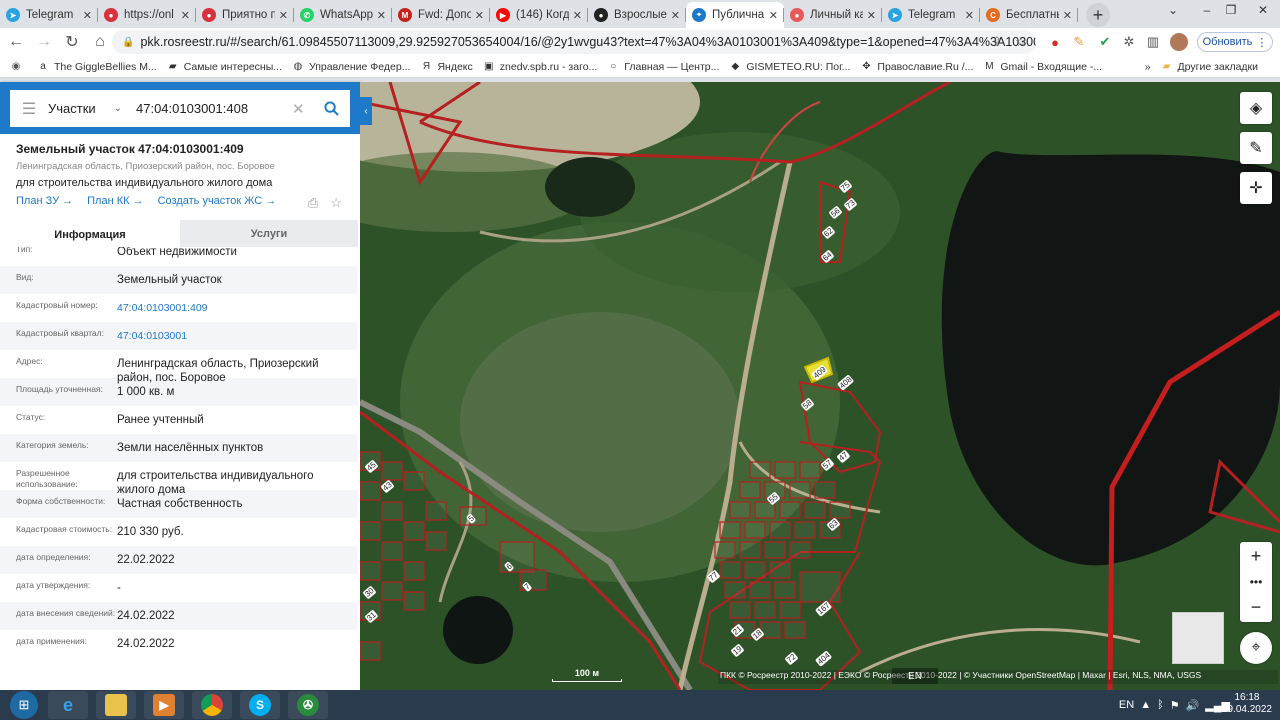 The image size is (1280, 720). What do you see at coordinates (1098, 15) in the screenshot?
I see `new-tab-button: +` at bounding box center [1098, 15].